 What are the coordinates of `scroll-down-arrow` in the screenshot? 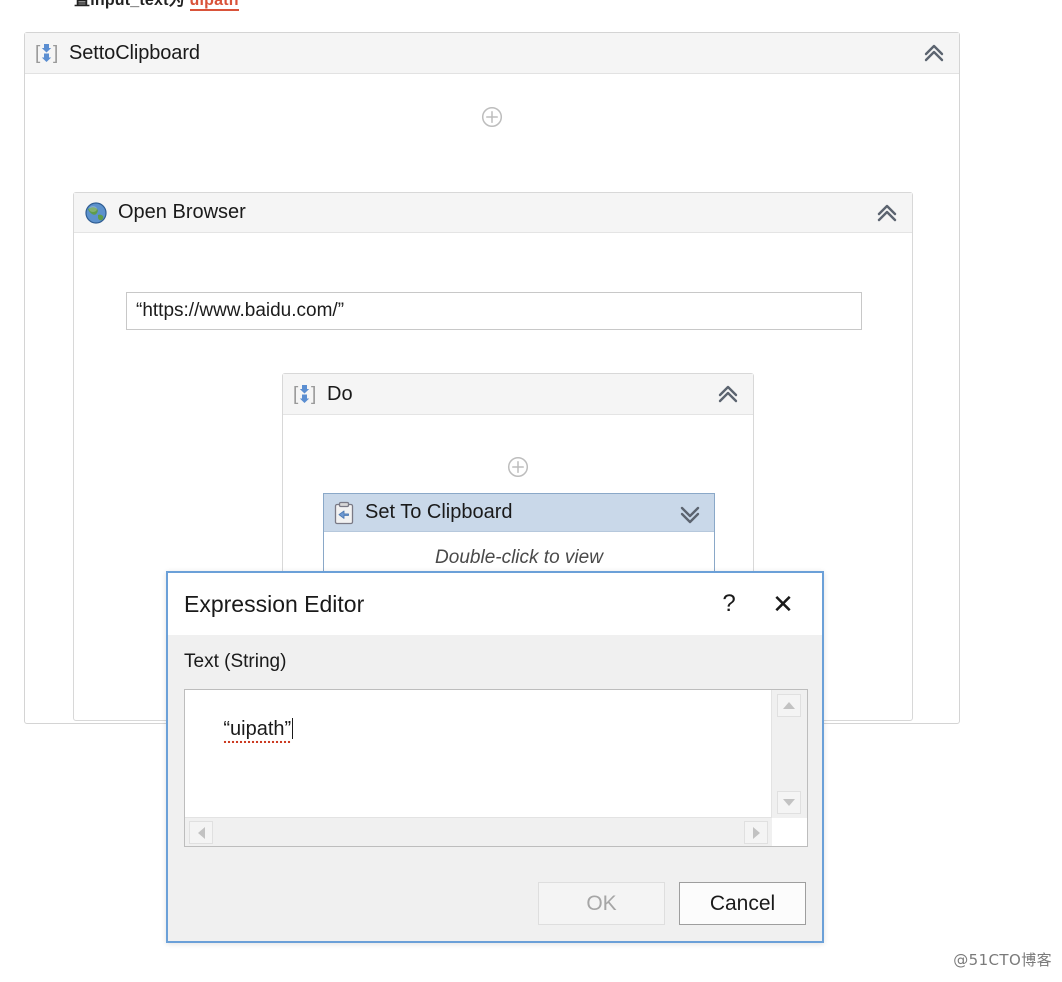 It's located at (789, 802).